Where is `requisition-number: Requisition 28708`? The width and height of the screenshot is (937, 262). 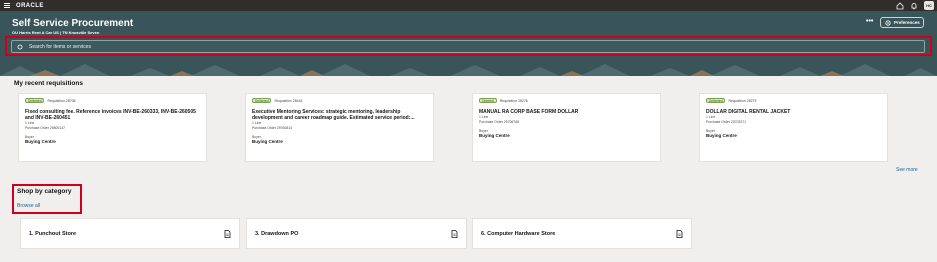
requisition-number: Requisition 28708 is located at coordinates (61, 100).